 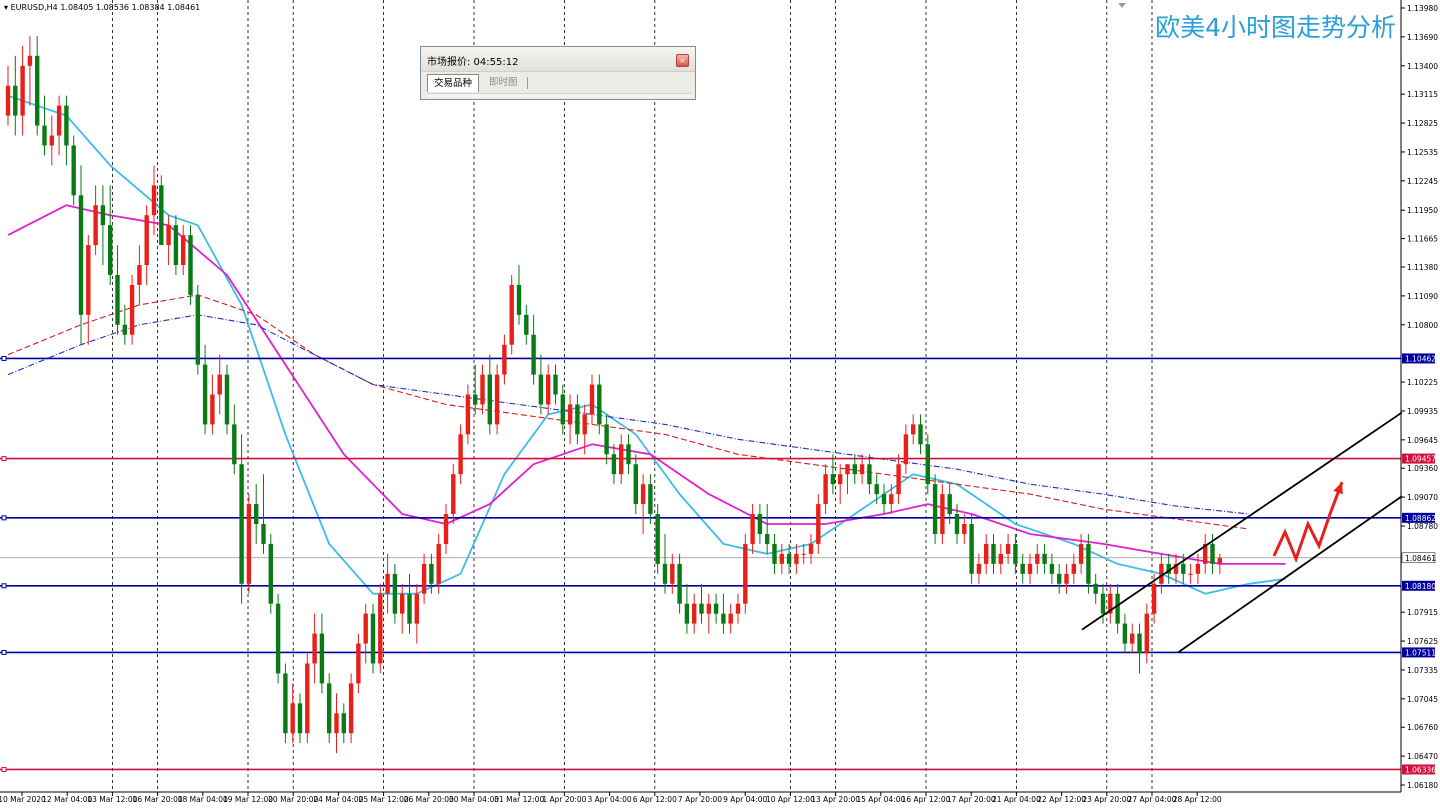 I want to click on close-icon: ×, so click(x=682, y=60).